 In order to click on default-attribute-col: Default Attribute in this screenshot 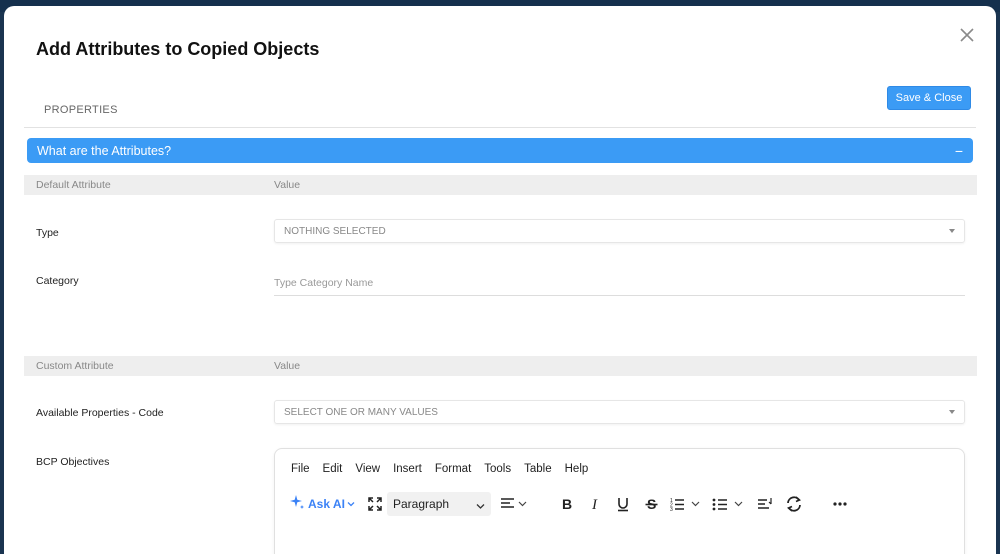, I will do `click(73, 185)`.